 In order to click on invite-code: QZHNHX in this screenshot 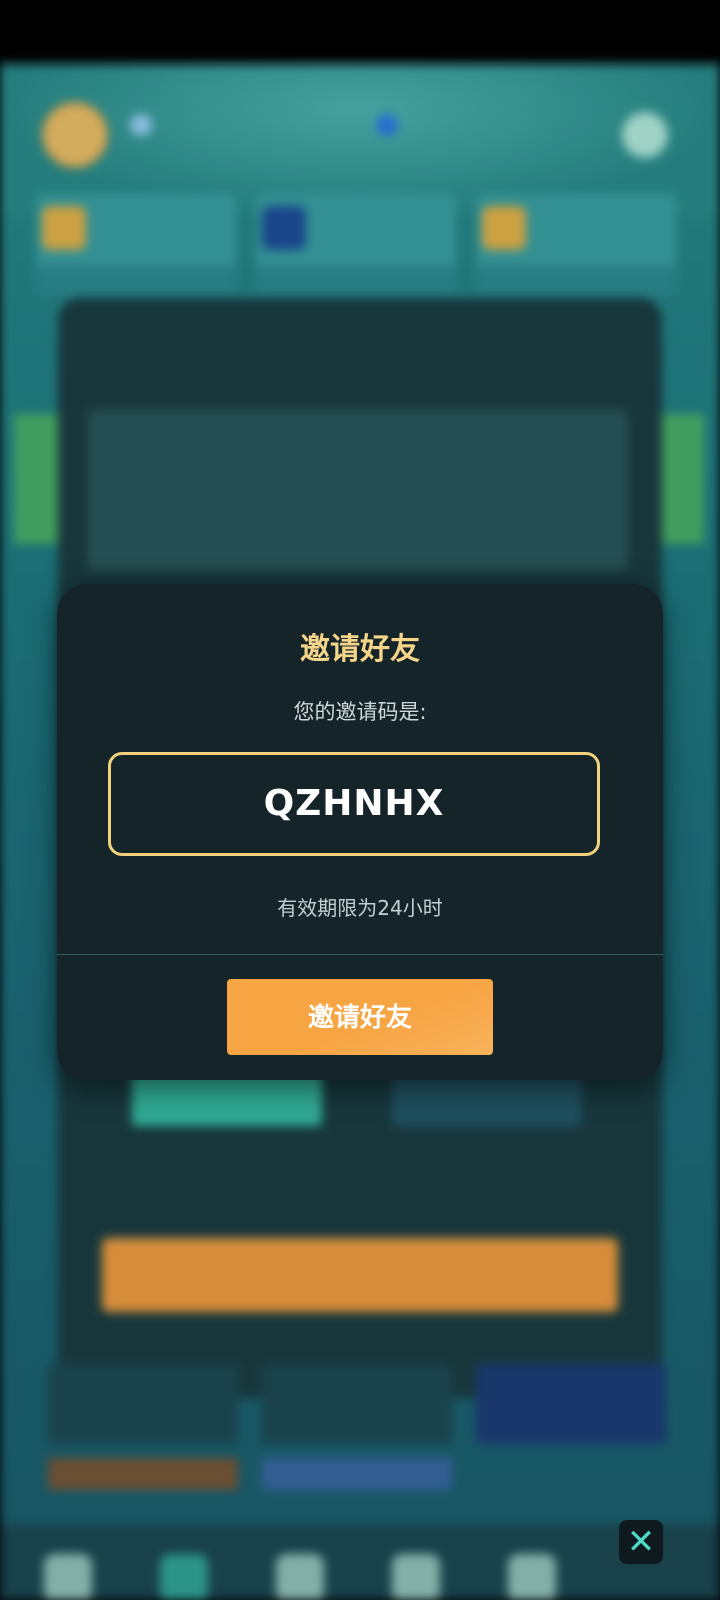, I will do `click(354, 804)`.